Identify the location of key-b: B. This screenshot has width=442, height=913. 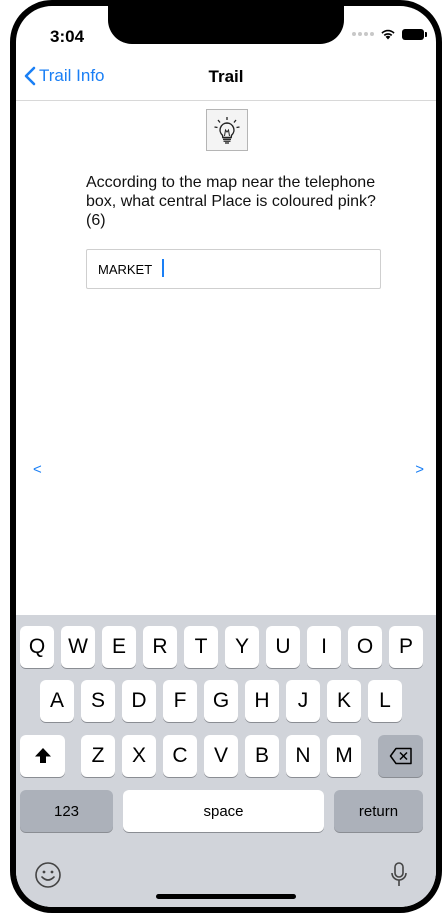
(262, 756).